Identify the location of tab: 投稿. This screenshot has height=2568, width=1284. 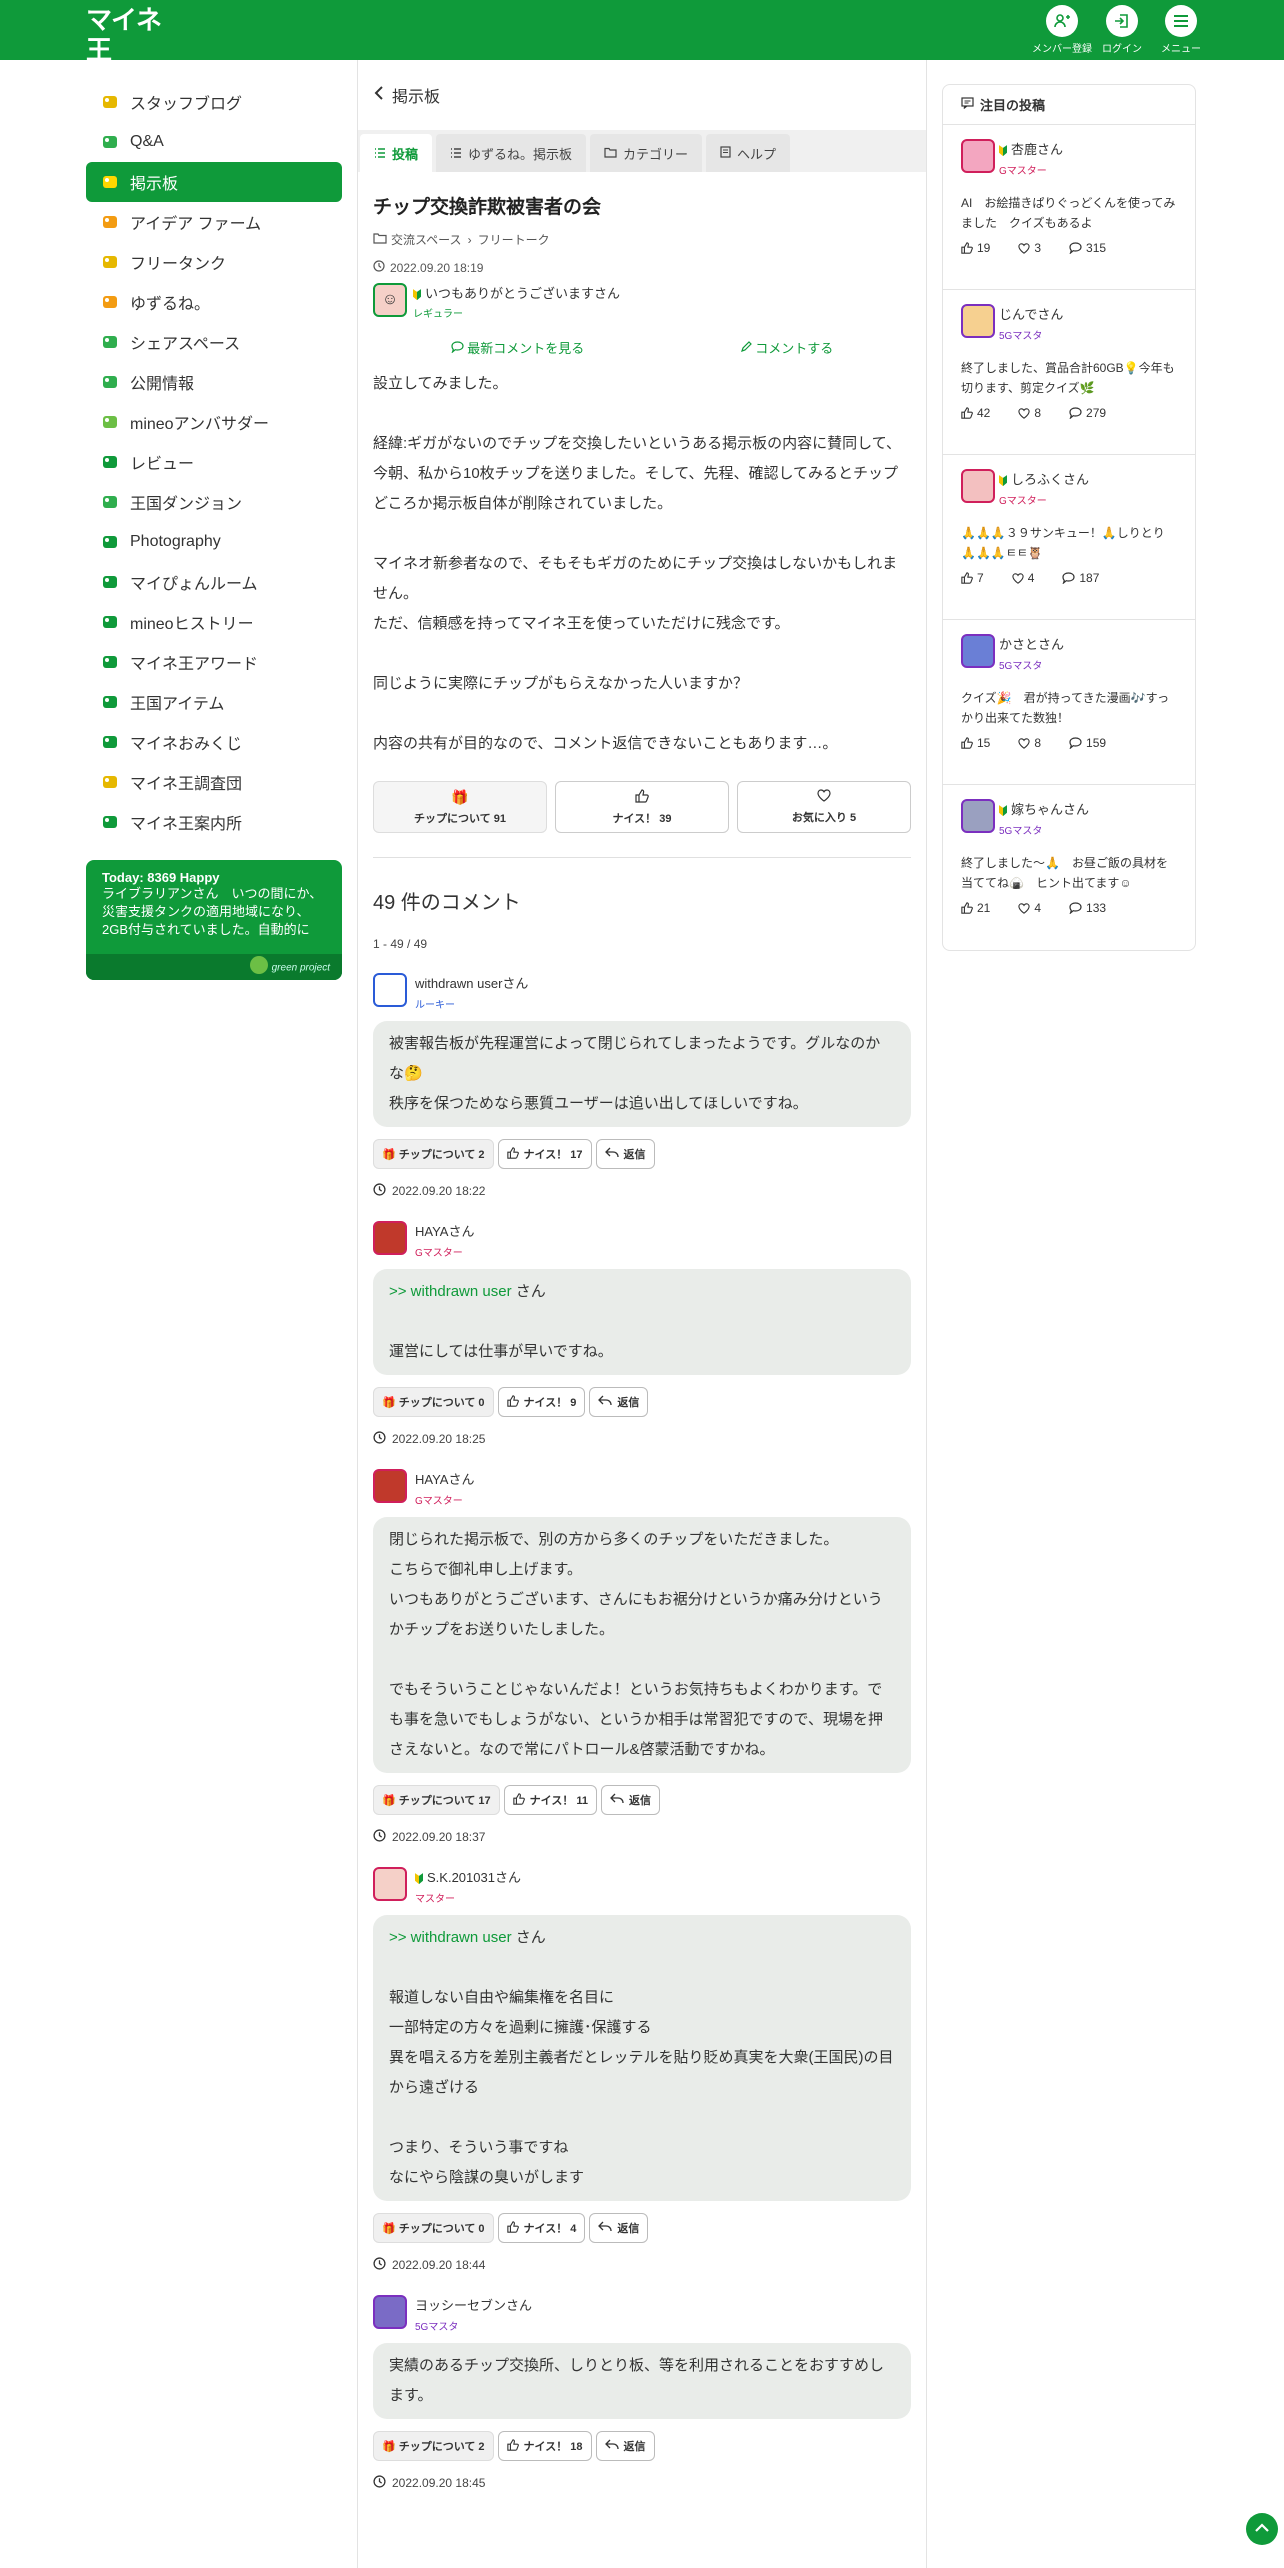
(396, 153).